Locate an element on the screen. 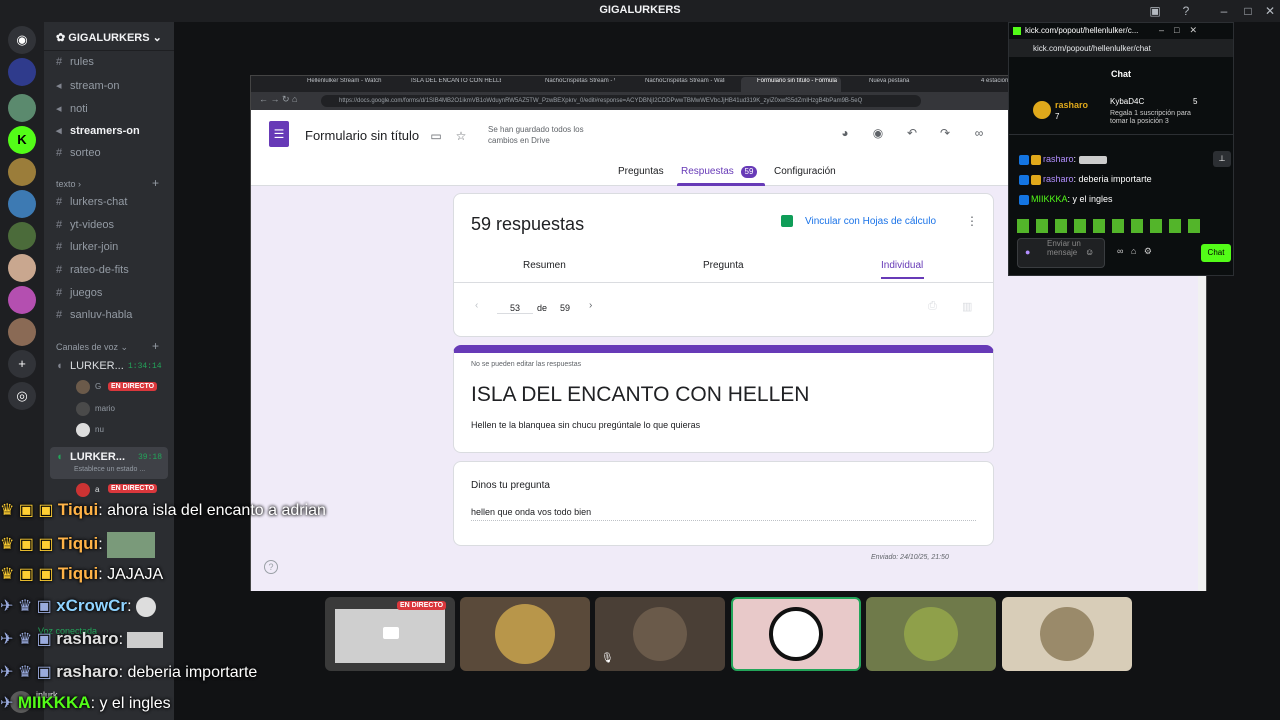  palette-icon: ◕ is located at coordinates (845, 133).